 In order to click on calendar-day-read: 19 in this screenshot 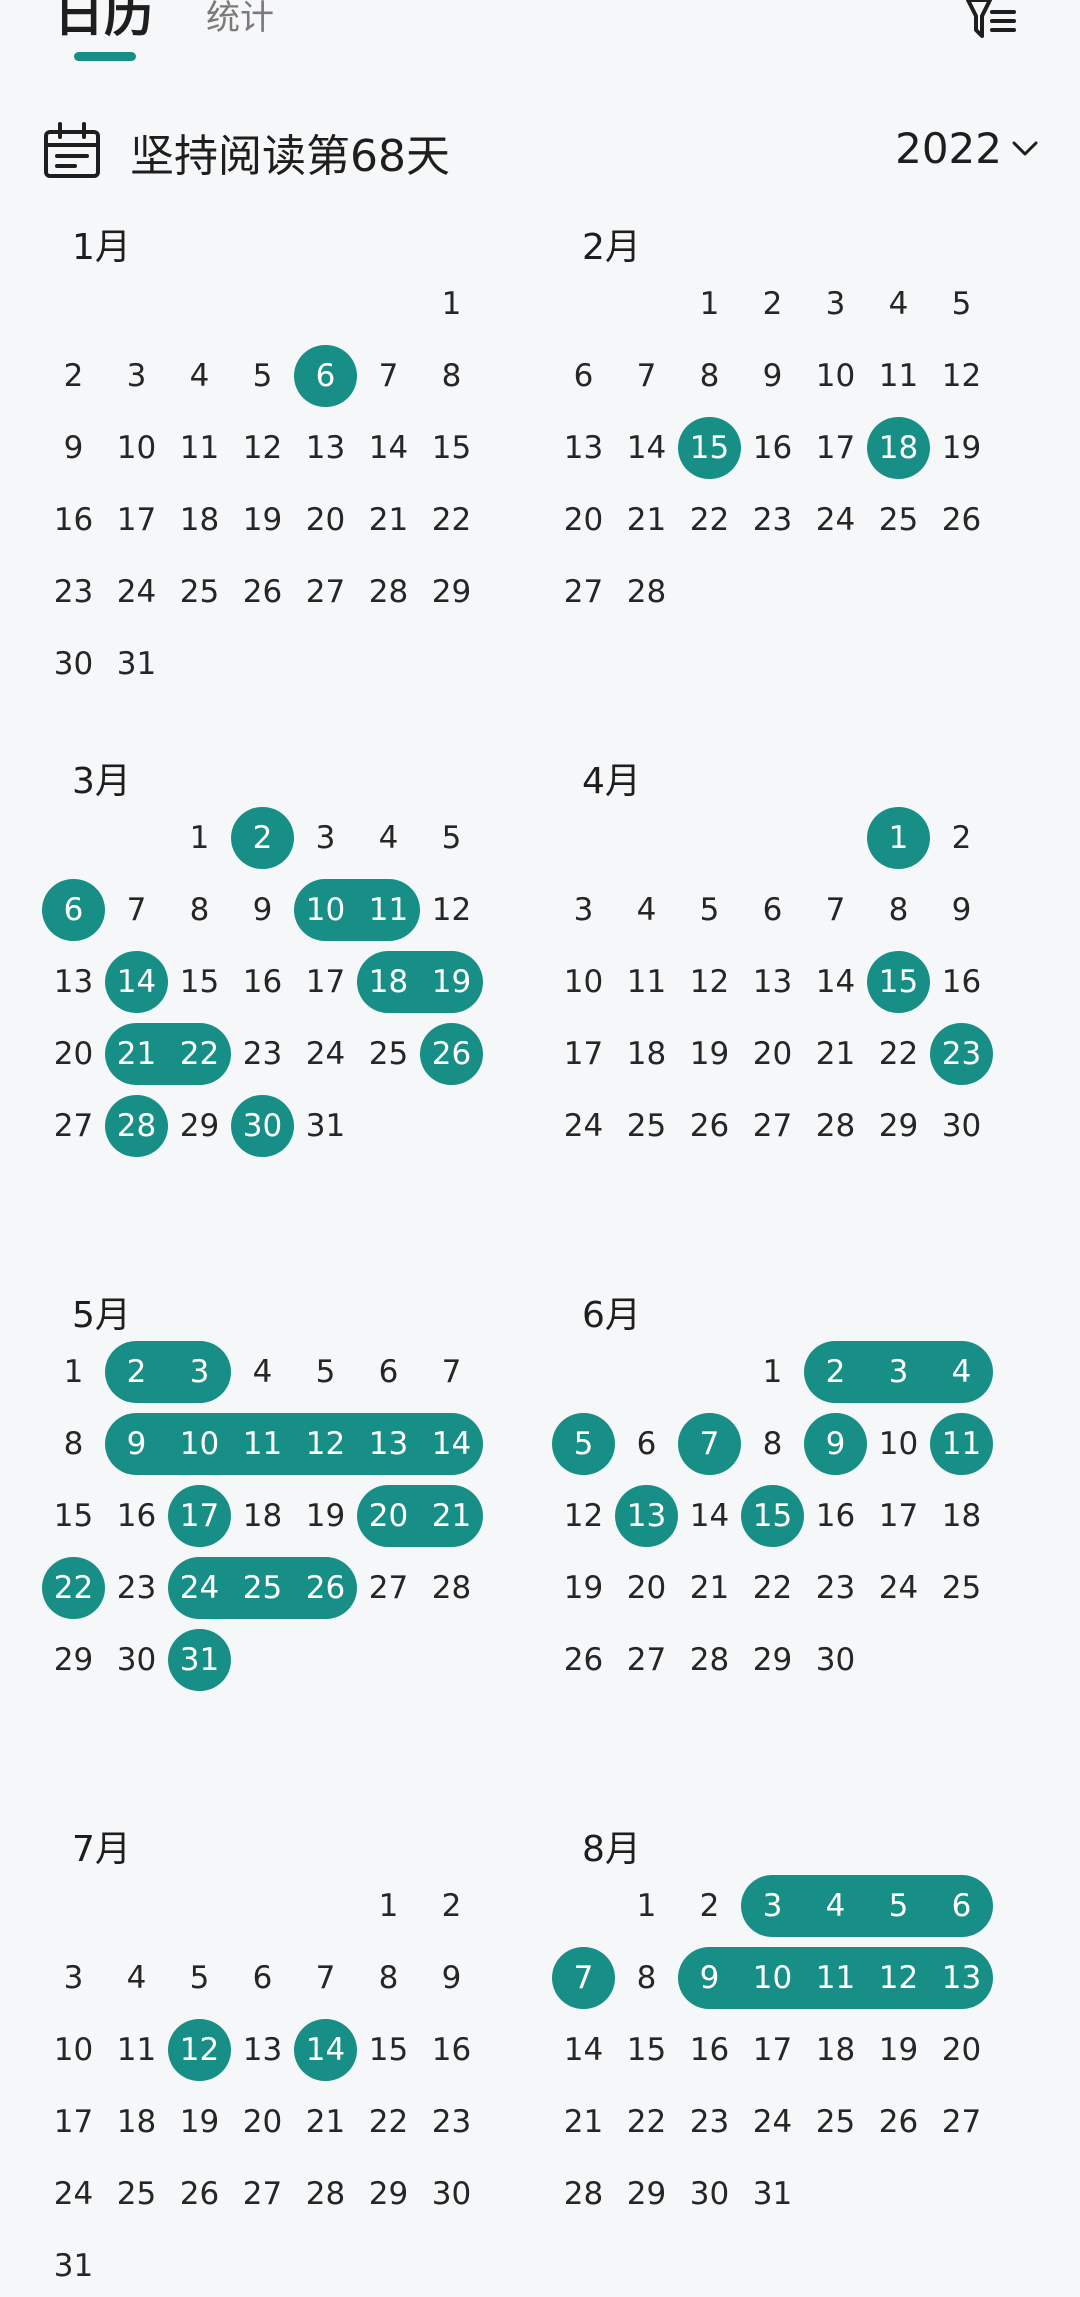, I will do `click(451, 982)`.